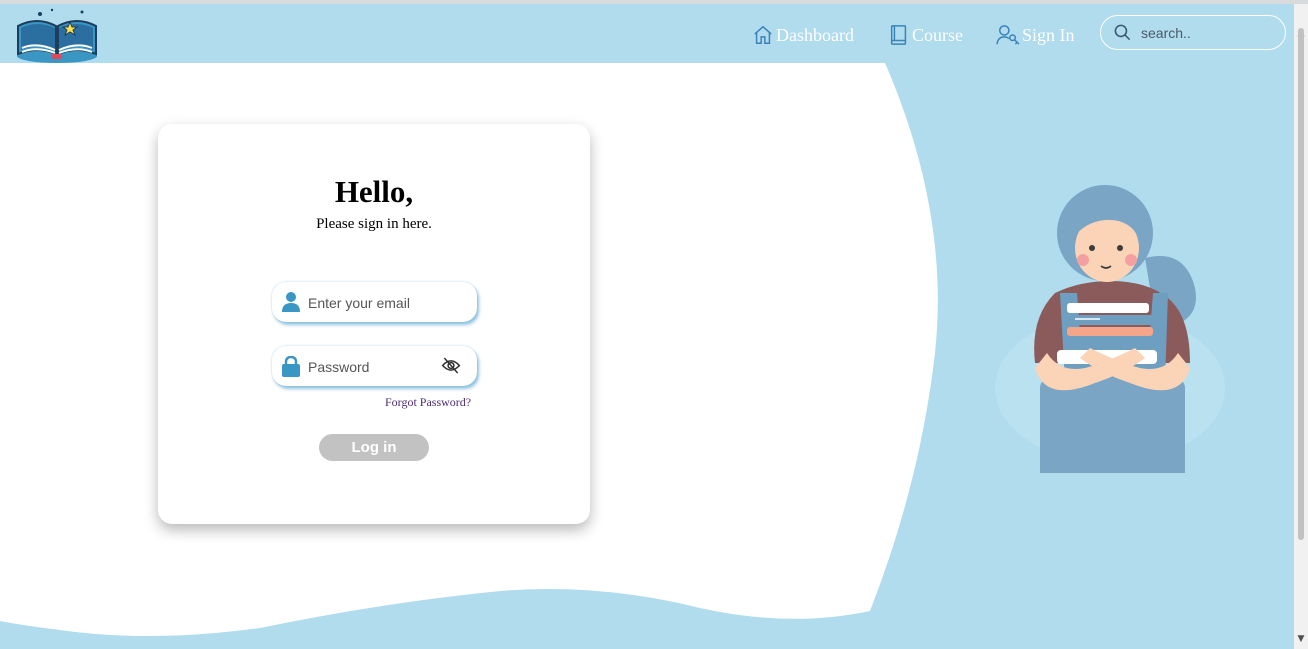 This screenshot has width=1308, height=649. What do you see at coordinates (451, 365) in the screenshot?
I see `eye-slash-icon` at bounding box center [451, 365].